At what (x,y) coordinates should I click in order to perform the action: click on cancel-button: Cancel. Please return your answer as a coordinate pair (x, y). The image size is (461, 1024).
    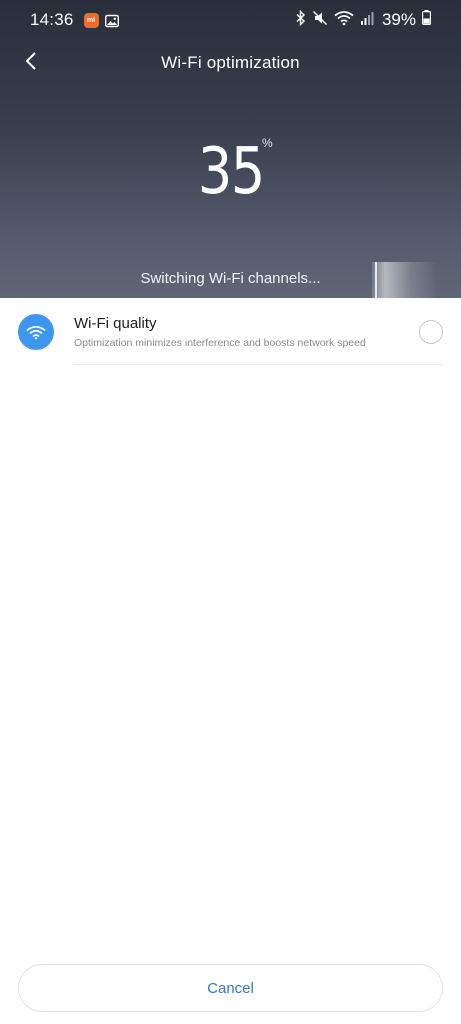
    Looking at the image, I should click on (230, 988).